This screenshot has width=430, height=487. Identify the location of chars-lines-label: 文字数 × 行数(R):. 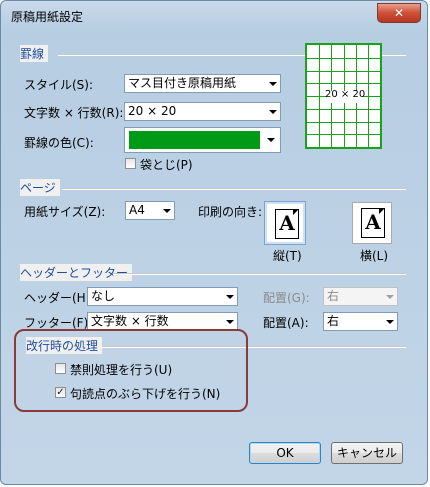
(74, 113).